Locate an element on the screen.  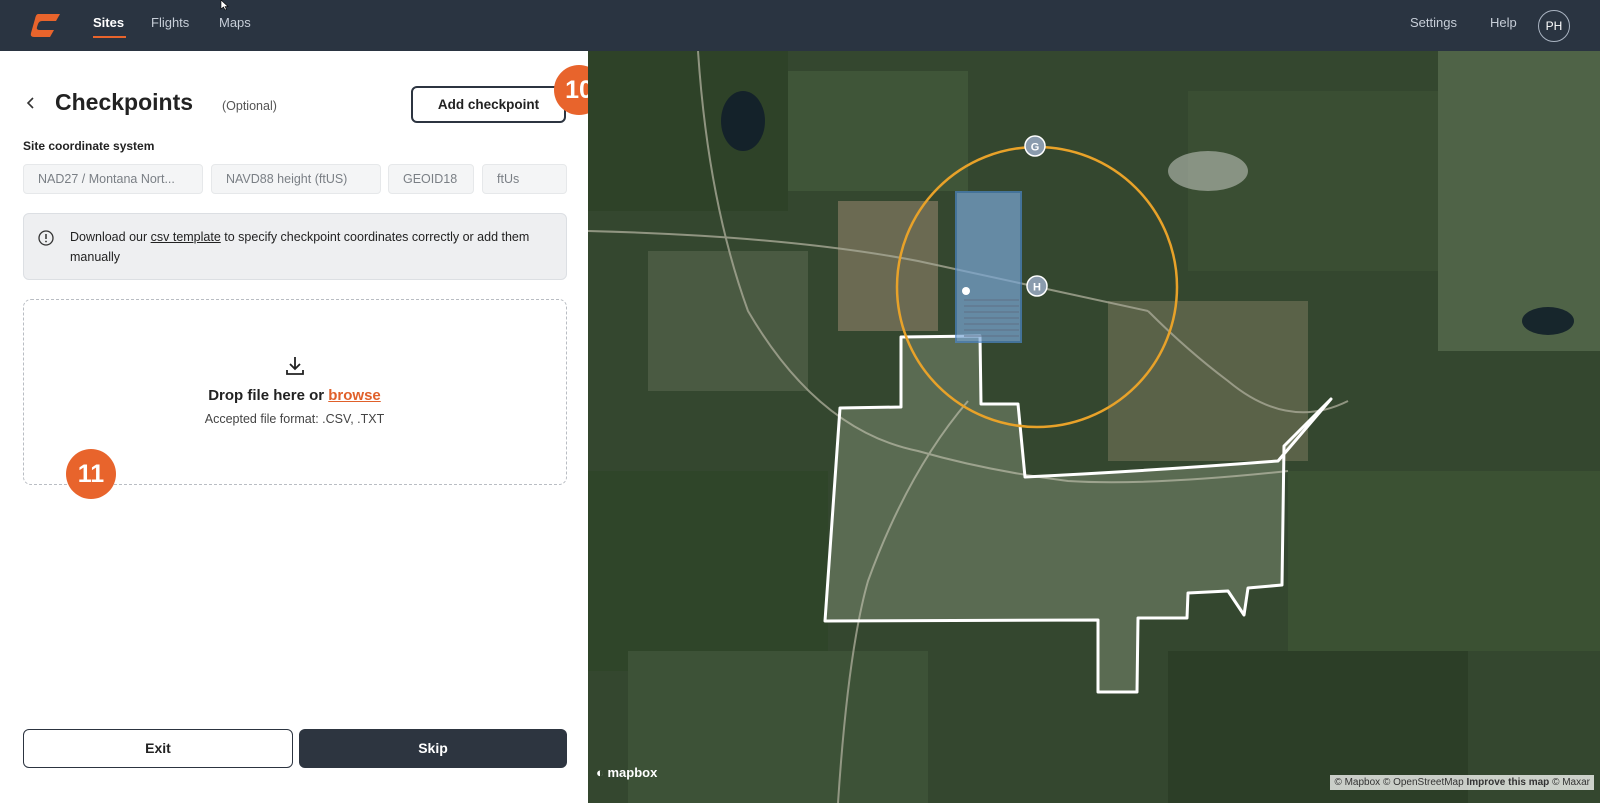
mouse-cursor-icon is located at coordinates (224, 5).